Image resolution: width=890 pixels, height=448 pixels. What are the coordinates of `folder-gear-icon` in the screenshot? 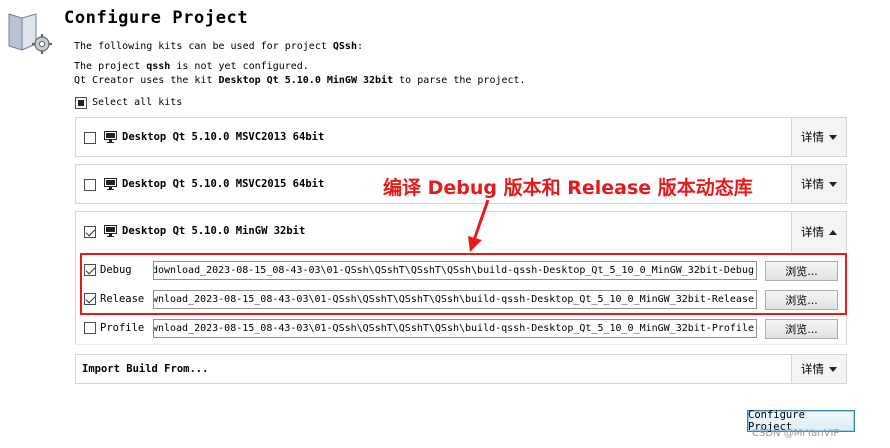 It's located at (30, 33).